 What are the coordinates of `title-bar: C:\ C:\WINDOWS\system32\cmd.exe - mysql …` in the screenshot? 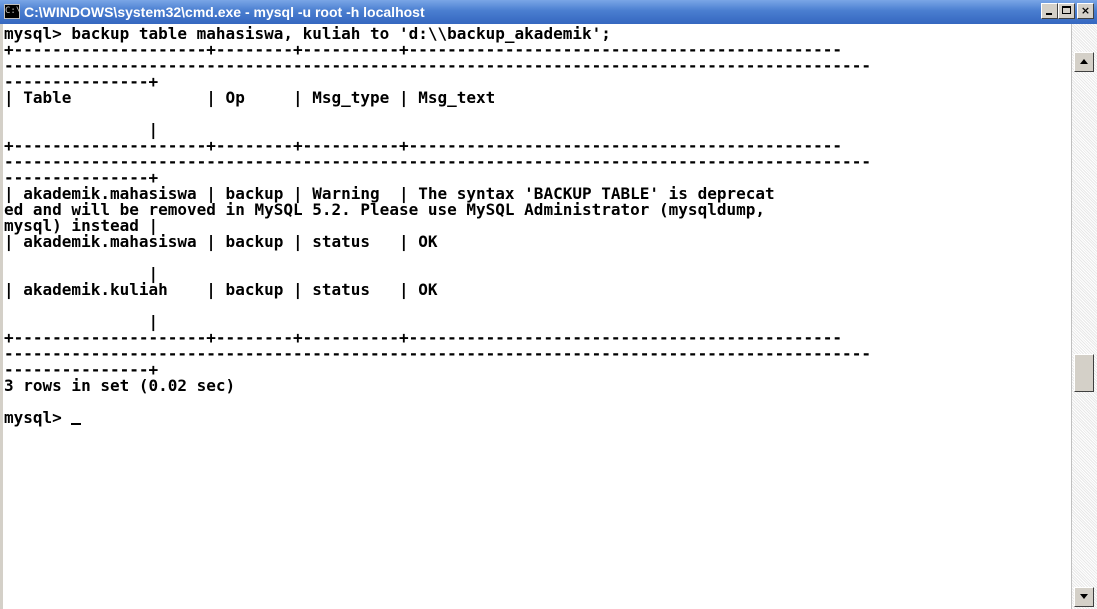 It's located at (548, 12).